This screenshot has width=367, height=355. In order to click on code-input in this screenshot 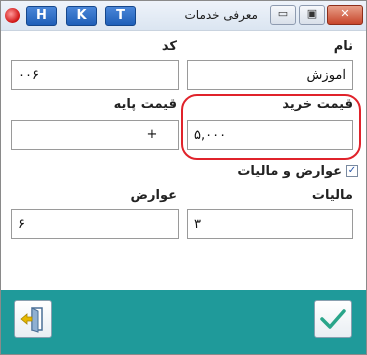, I will do `click(95, 75)`.